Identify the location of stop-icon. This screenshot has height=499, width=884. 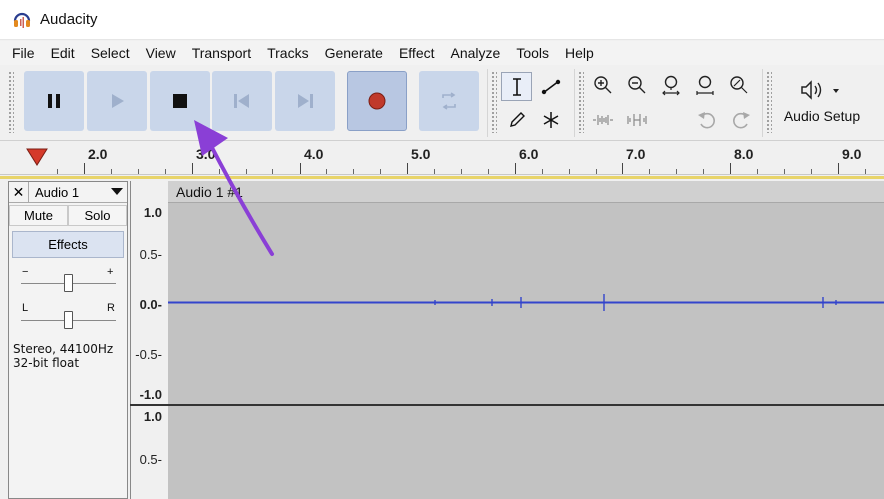
(180, 101).